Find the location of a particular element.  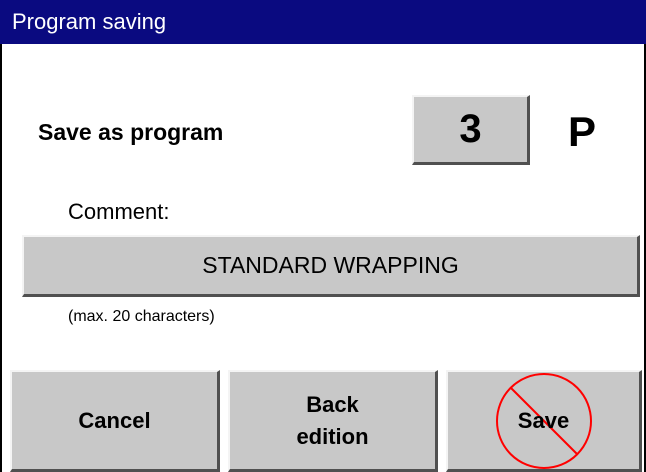

cancel-button-label: Cancel is located at coordinates (114, 420).